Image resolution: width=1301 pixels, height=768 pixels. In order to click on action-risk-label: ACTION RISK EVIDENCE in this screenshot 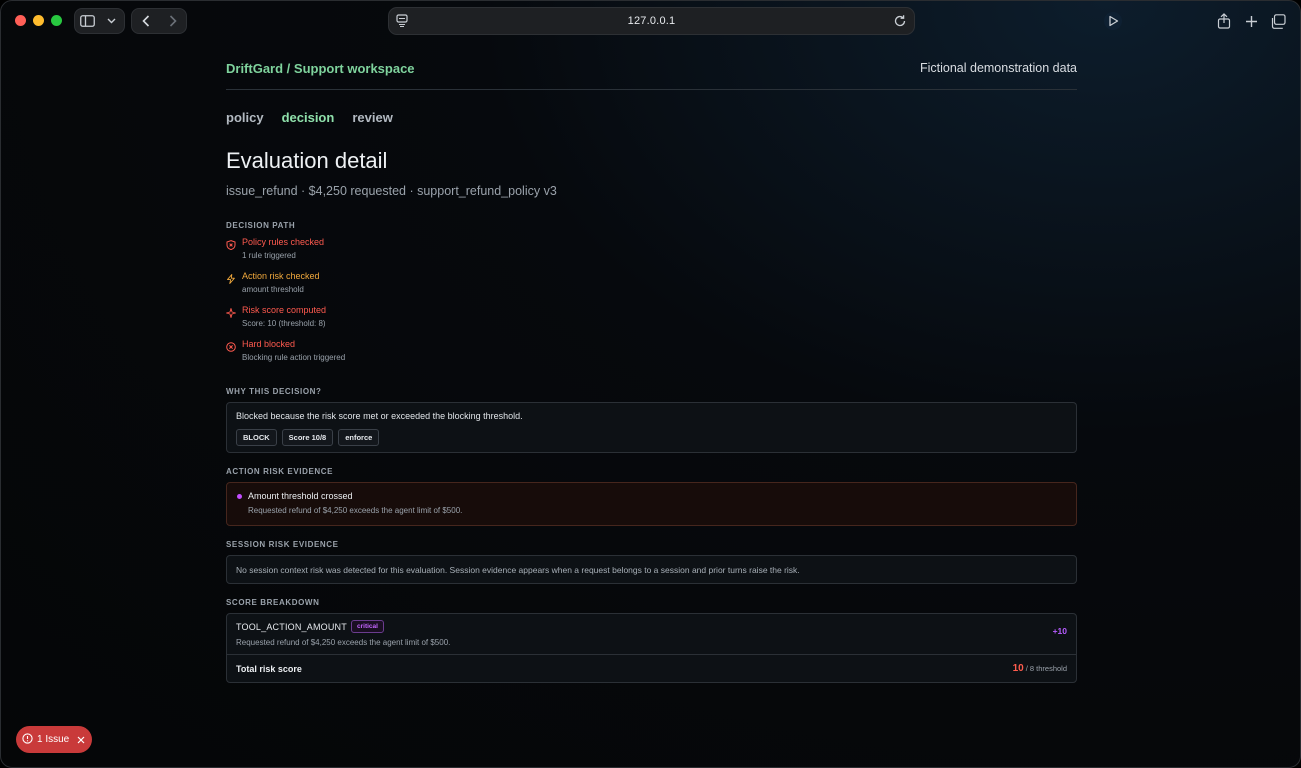, I will do `click(280, 471)`.